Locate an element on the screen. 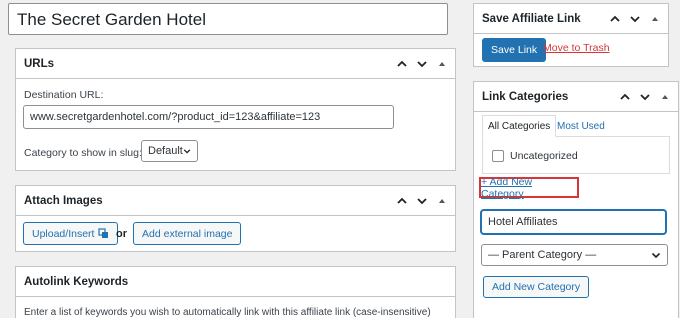 The width and height of the screenshot is (680, 318). link-categories-header: Link Categories is located at coordinates (576, 97).